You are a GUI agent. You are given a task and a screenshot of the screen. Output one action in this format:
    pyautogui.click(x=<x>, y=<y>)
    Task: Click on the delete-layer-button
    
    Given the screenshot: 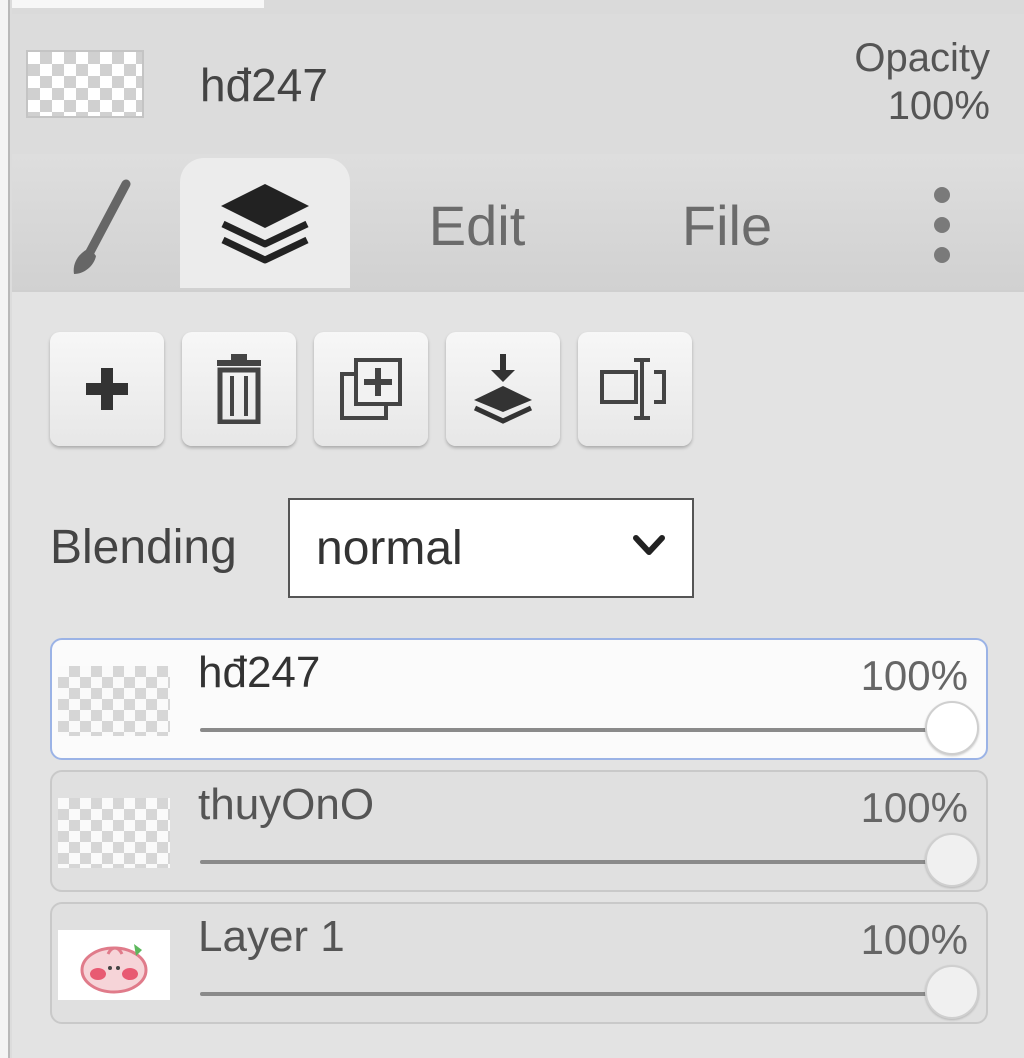 What is the action you would take?
    pyautogui.click(x=239, y=389)
    